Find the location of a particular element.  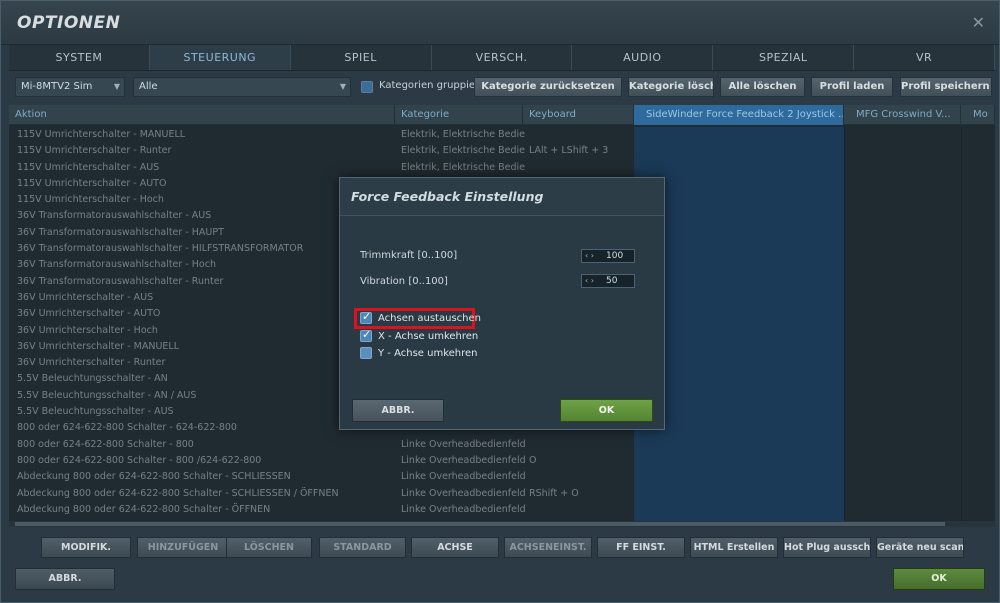

header-keyboard: Keyboard is located at coordinates (578, 115).